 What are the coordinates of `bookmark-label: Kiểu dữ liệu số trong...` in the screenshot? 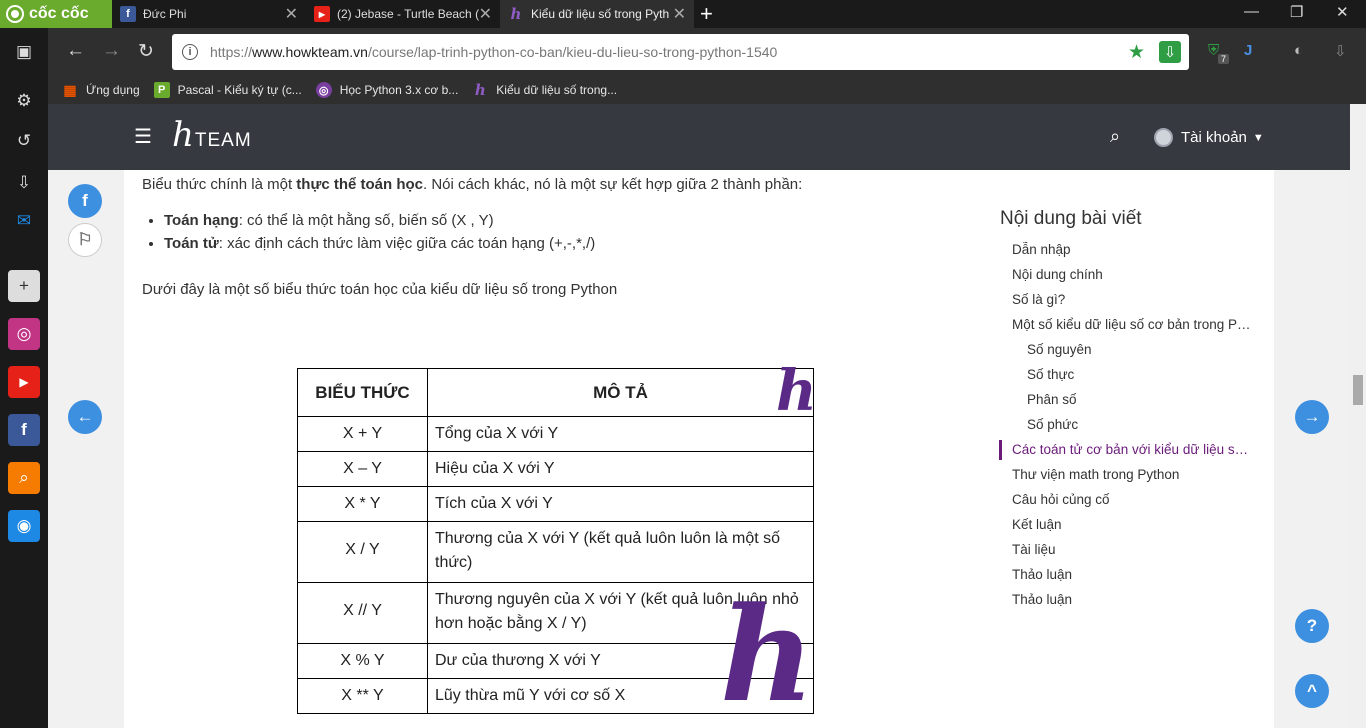 It's located at (557, 90).